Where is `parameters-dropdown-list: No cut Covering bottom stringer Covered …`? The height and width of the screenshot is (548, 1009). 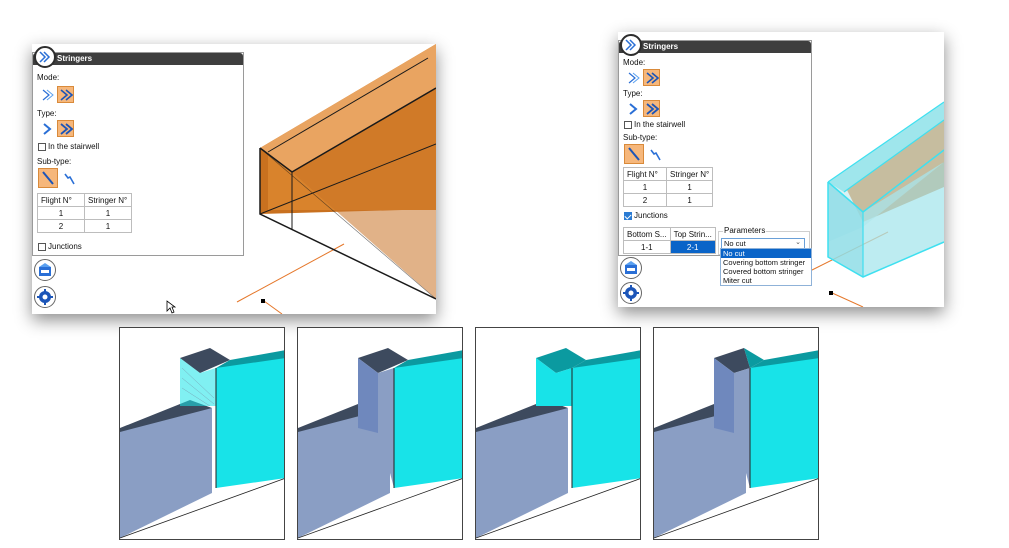
parameters-dropdown-list: No cut Covering bottom stringer Covered … is located at coordinates (766, 267).